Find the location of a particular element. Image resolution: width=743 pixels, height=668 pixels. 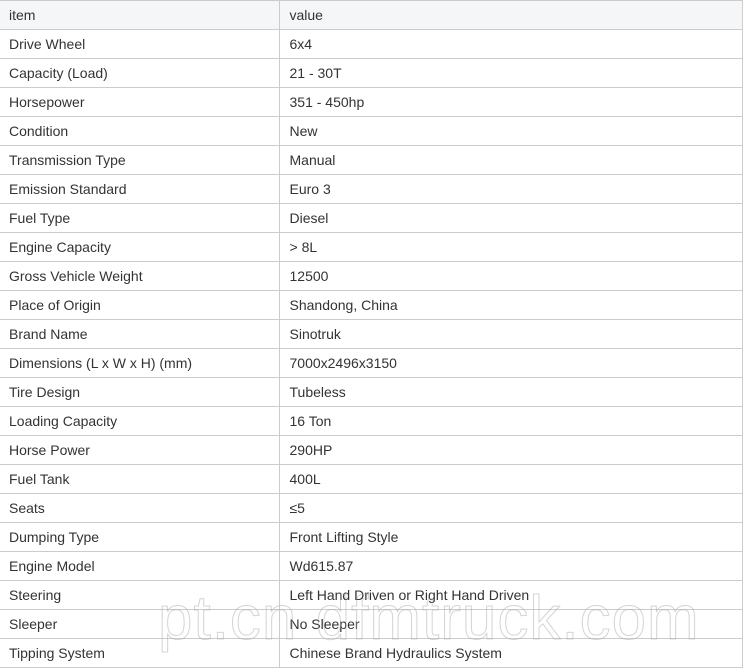

table-row: Place of Origin Shandong, China is located at coordinates (371, 305).